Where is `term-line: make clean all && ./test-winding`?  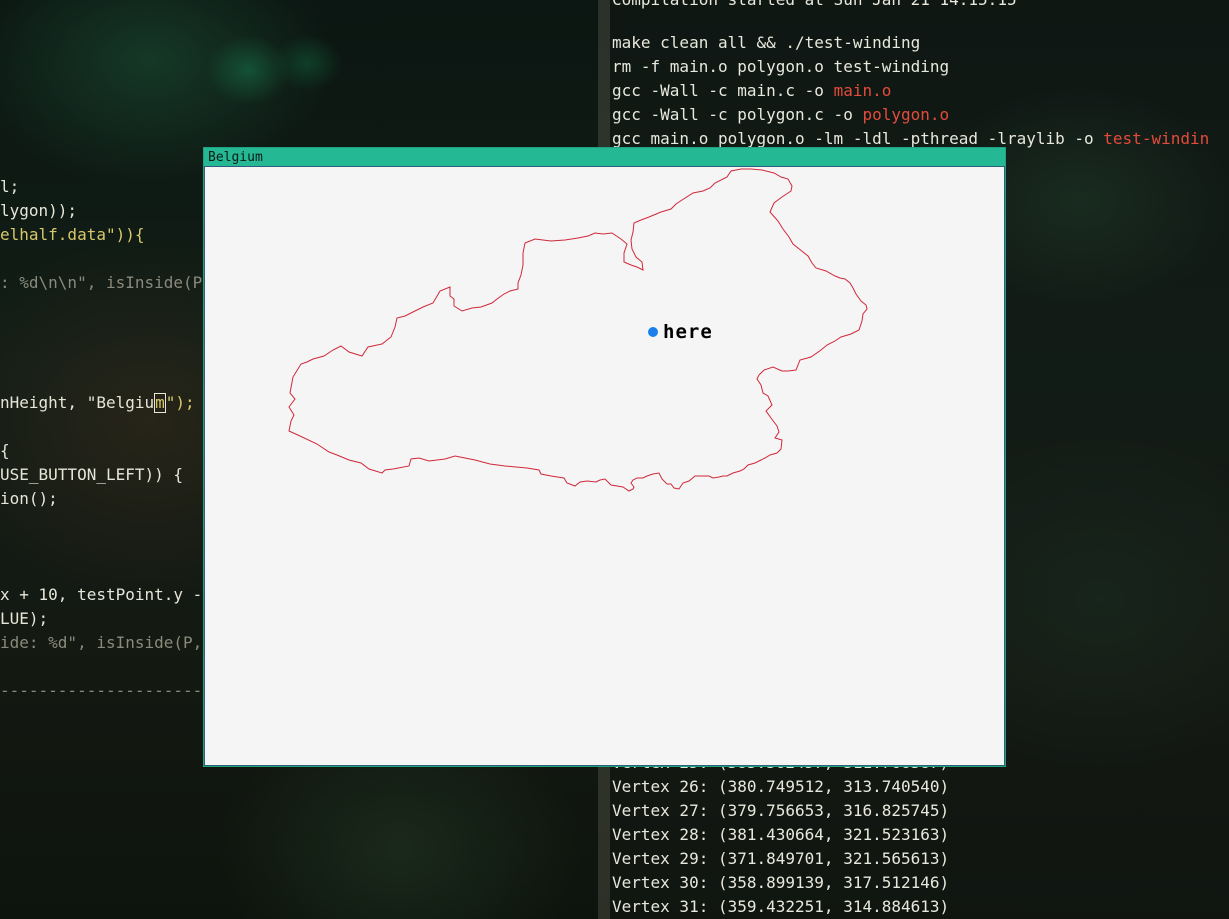 term-line: make clean all && ./test-winding is located at coordinates (766, 42).